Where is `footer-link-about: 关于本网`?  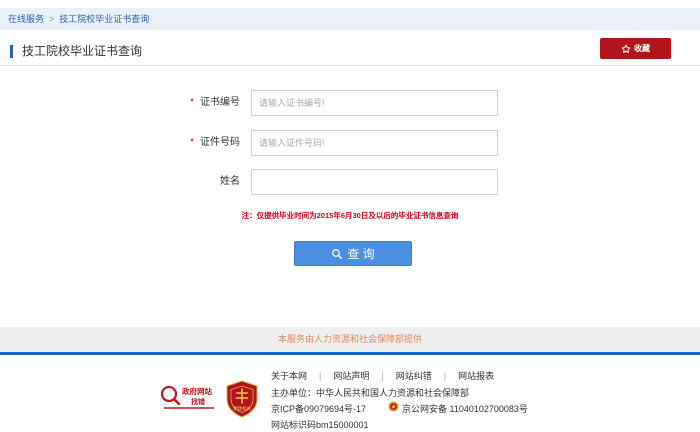 footer-link-about: 关于本网 is located at coordinates (289, 376).